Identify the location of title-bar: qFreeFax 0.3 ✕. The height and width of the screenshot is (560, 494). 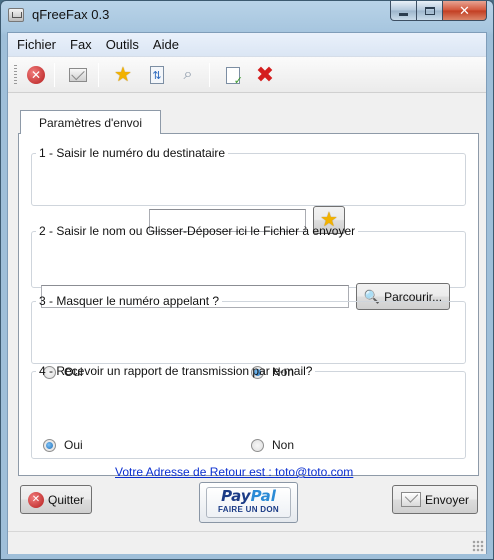
(247, 16).